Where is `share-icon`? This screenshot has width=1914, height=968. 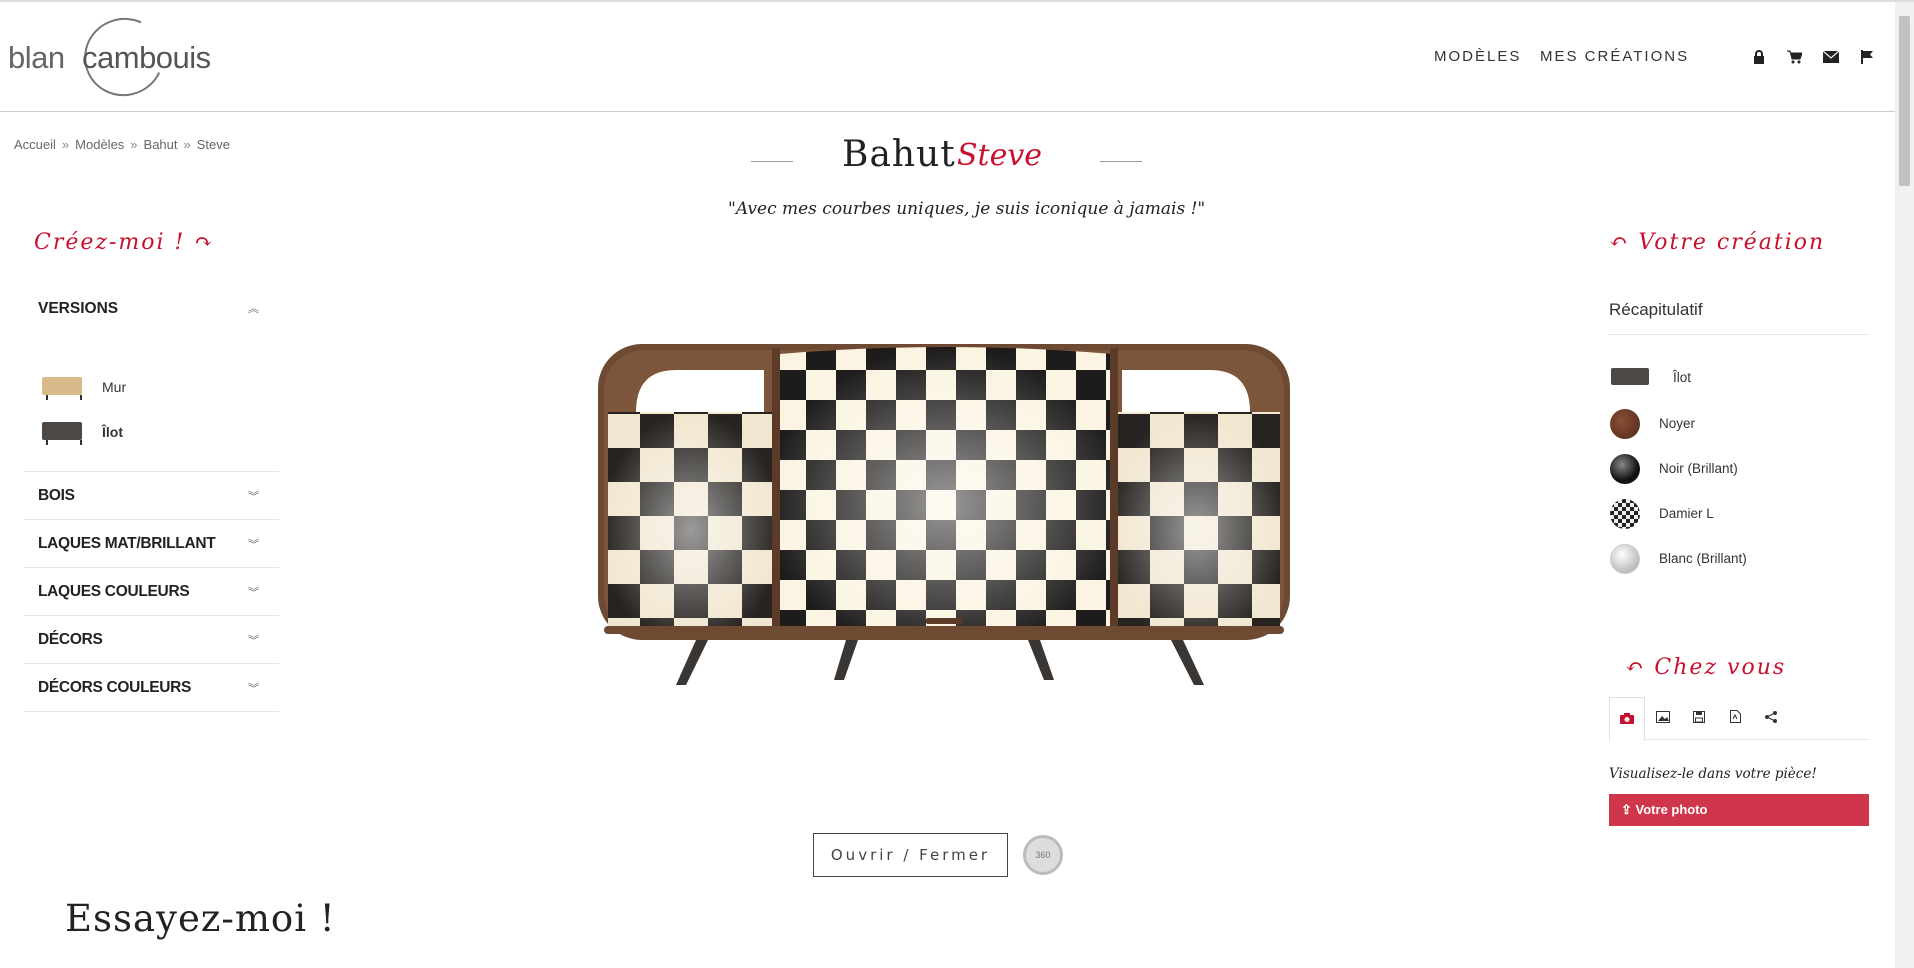 share-icon is located at coordinates (1771, 718).